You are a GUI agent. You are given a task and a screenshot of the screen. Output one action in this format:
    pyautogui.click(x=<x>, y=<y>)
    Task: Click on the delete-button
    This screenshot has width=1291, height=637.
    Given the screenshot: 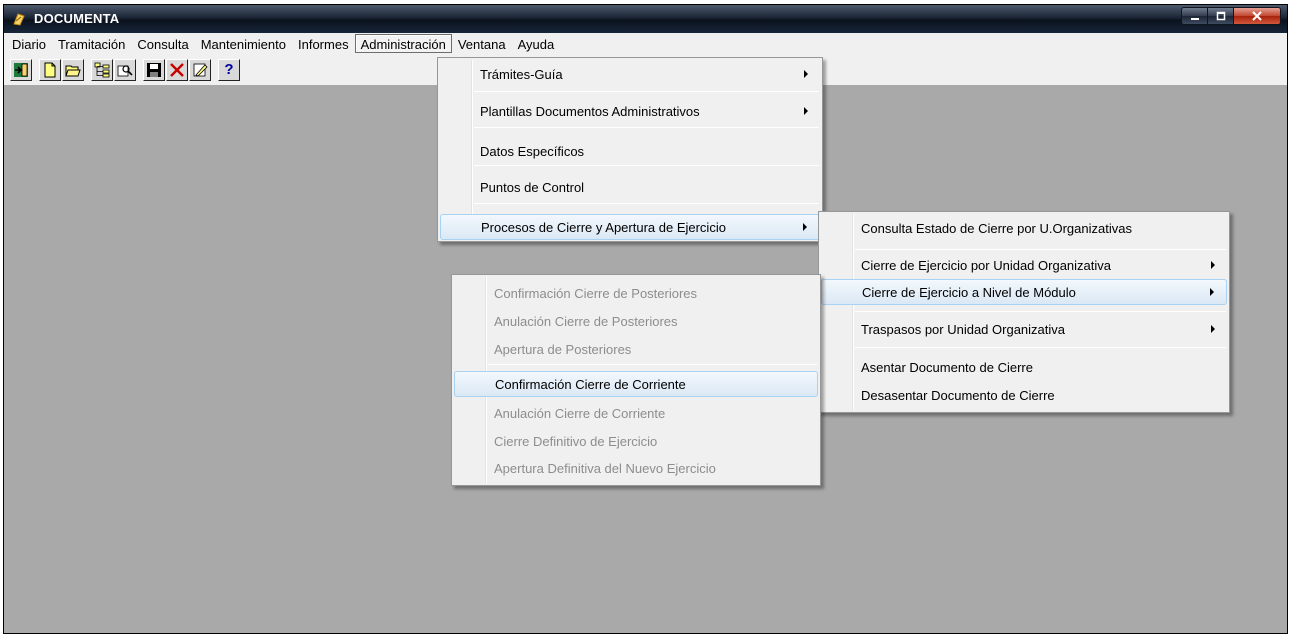 What is the action you would take?
    pyautogui.click(x=177, y=70)
    